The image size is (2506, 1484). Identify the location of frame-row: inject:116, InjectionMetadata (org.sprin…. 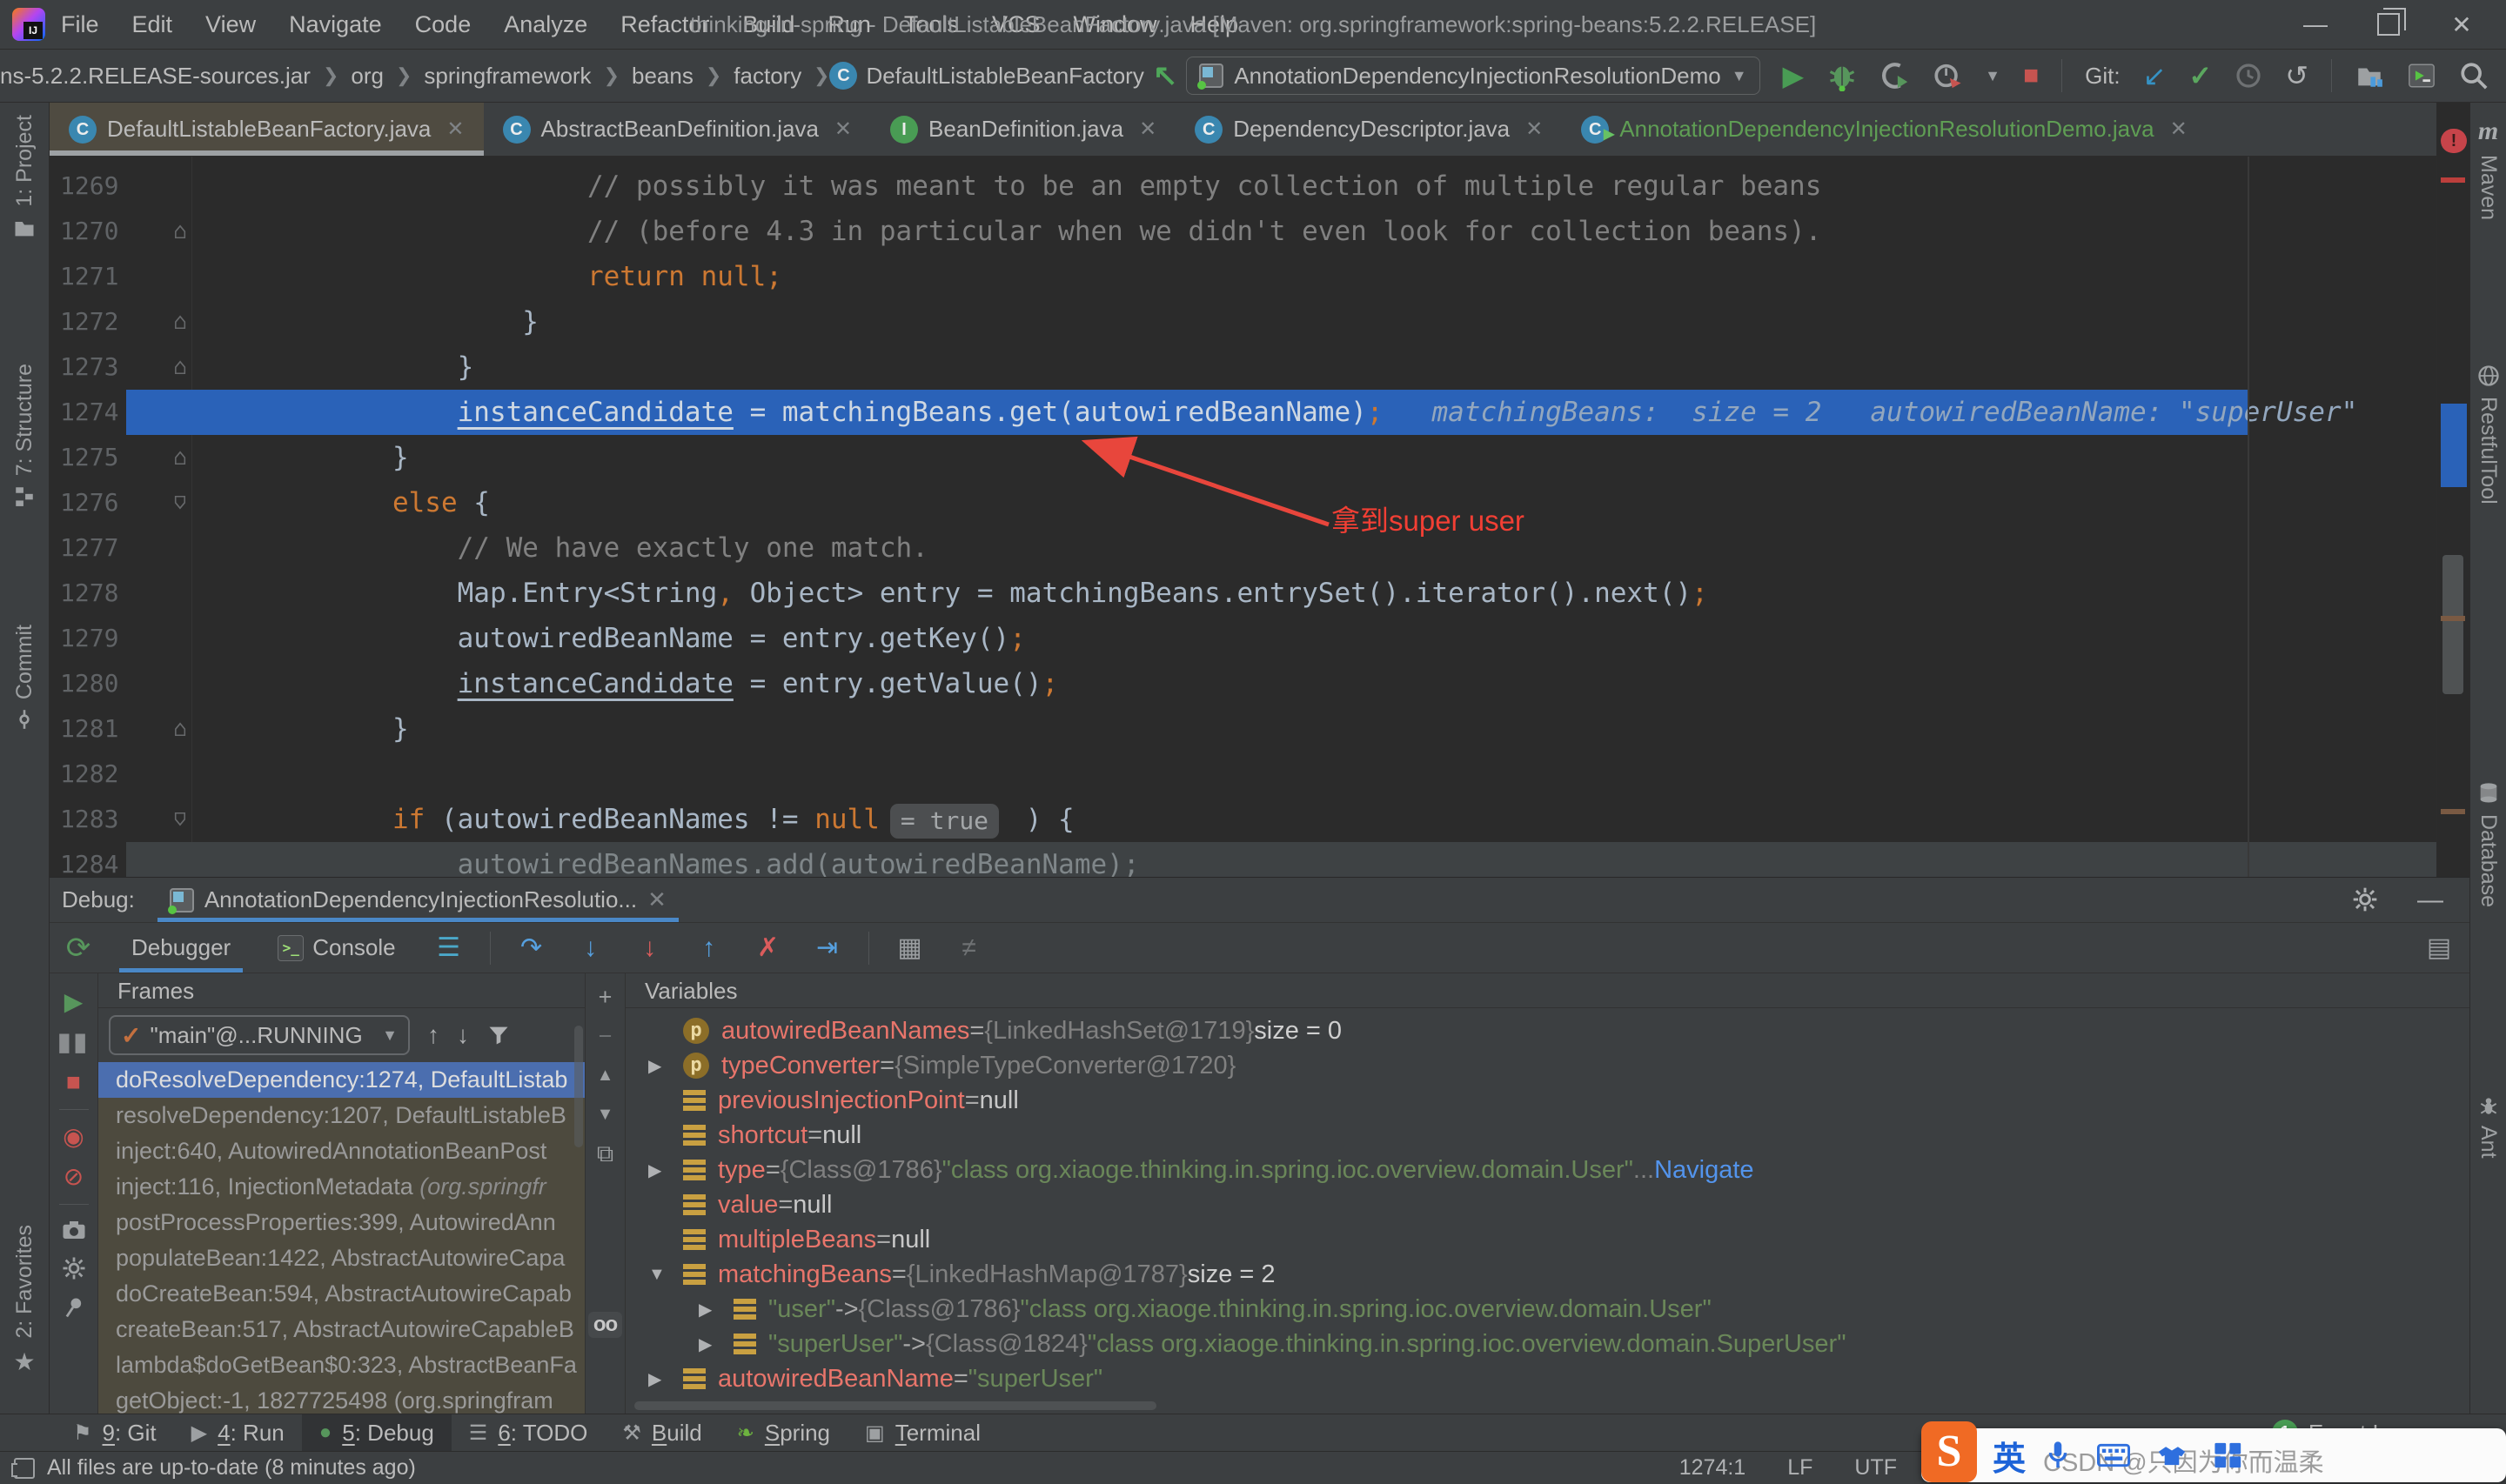
(341, 1187).